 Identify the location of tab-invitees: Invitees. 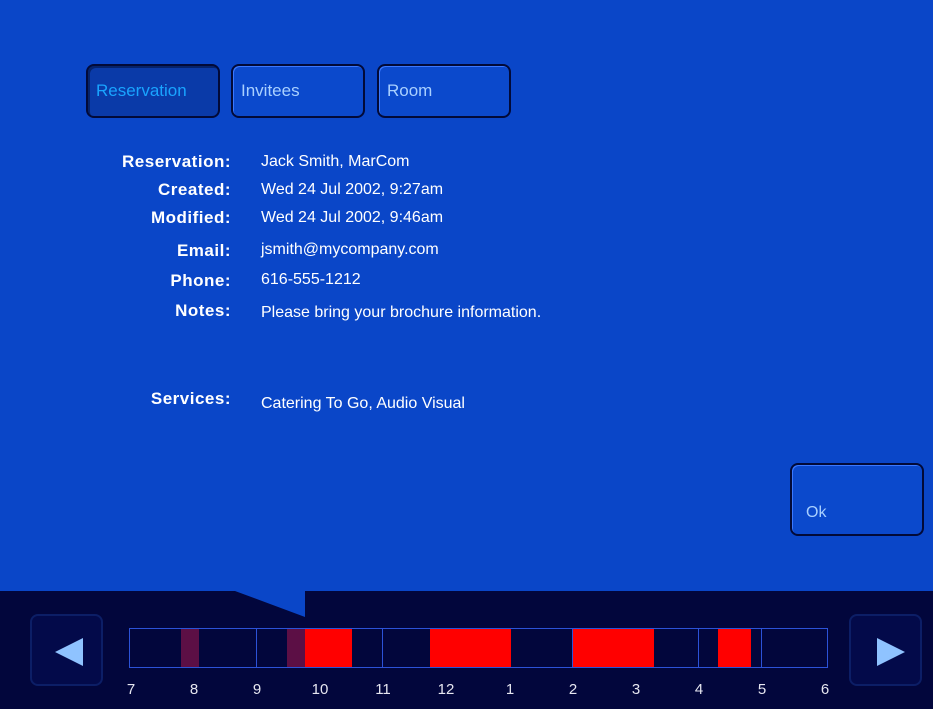
(298, 91).